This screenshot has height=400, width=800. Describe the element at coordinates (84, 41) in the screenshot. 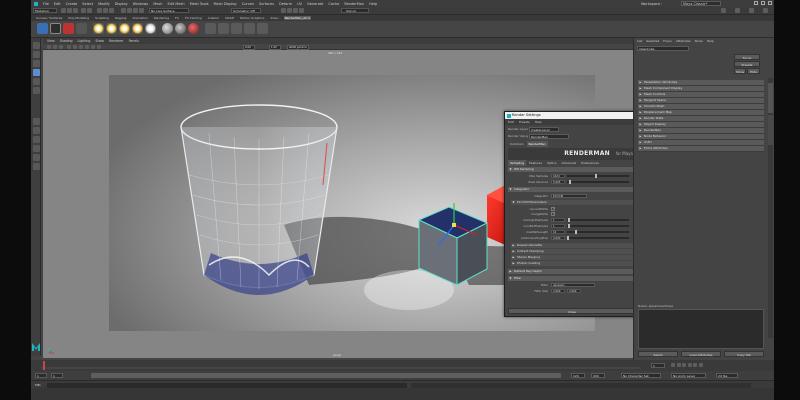

I see `vp-menu-lighting: Lighting` at that location.